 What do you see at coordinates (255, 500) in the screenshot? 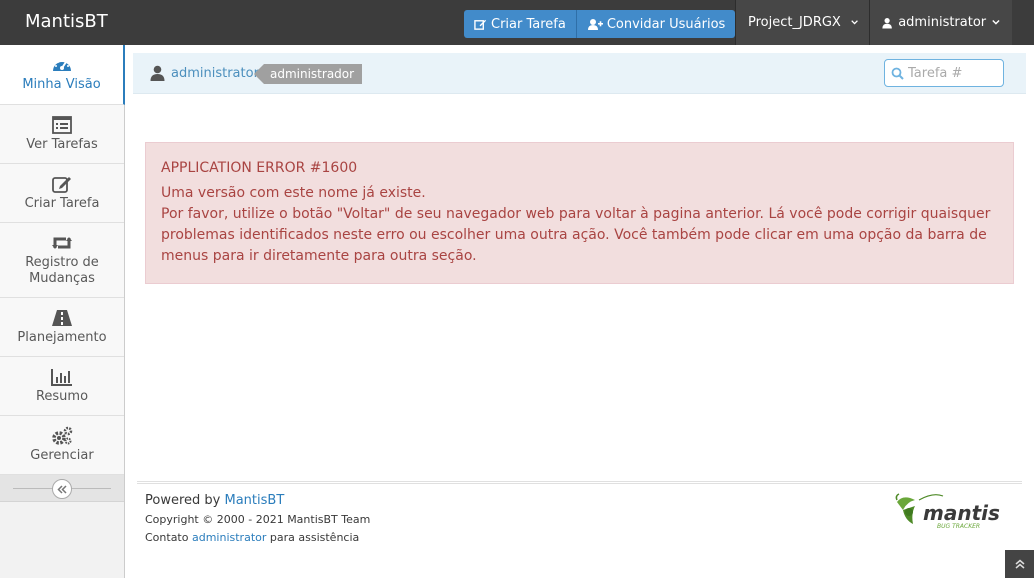
I see `mantisbt-link: MantisBT` at bounding box center [255, 500].